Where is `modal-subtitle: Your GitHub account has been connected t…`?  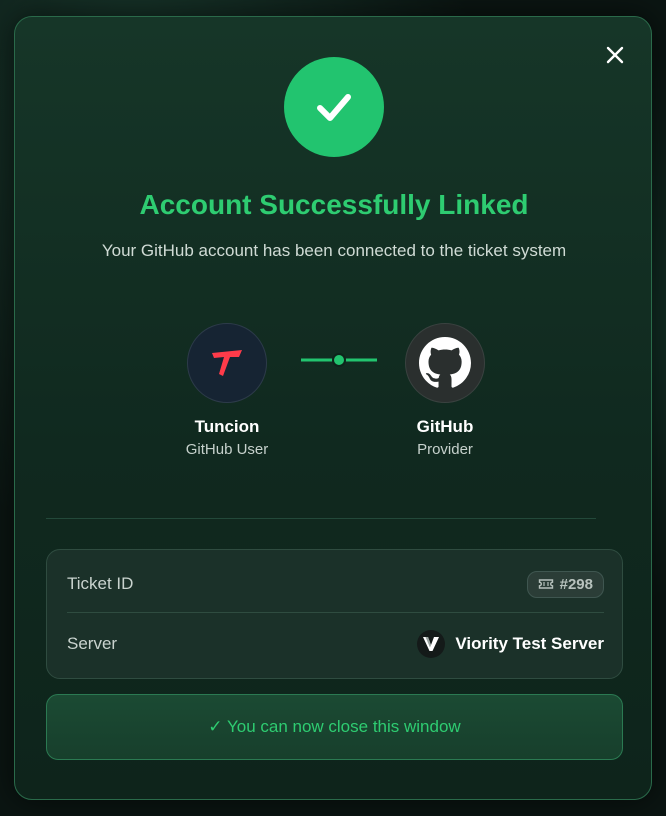
modal-subtitle: Your GitHub account has been connected t… is located at coordinates (334, 250).